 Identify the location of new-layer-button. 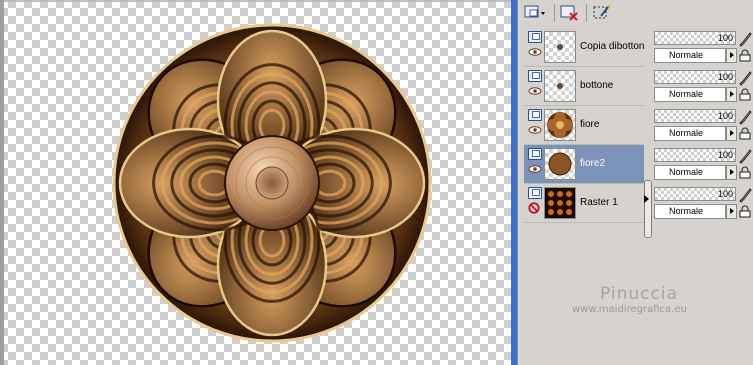
(535, 13).